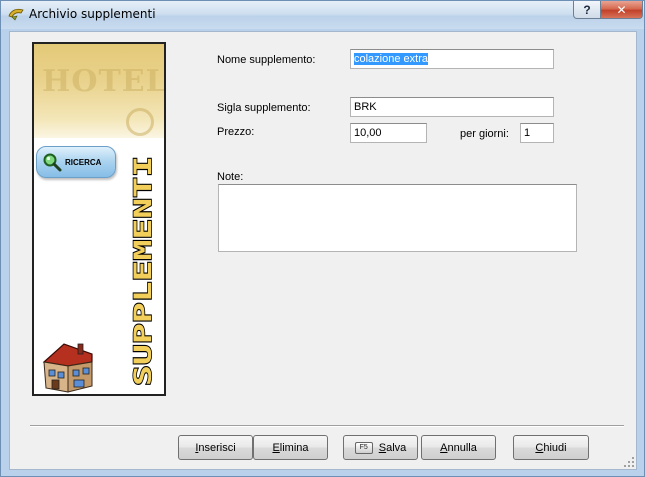 The image size is (645, 477). I want to click on save-button-label: alva, so click(396, 447).